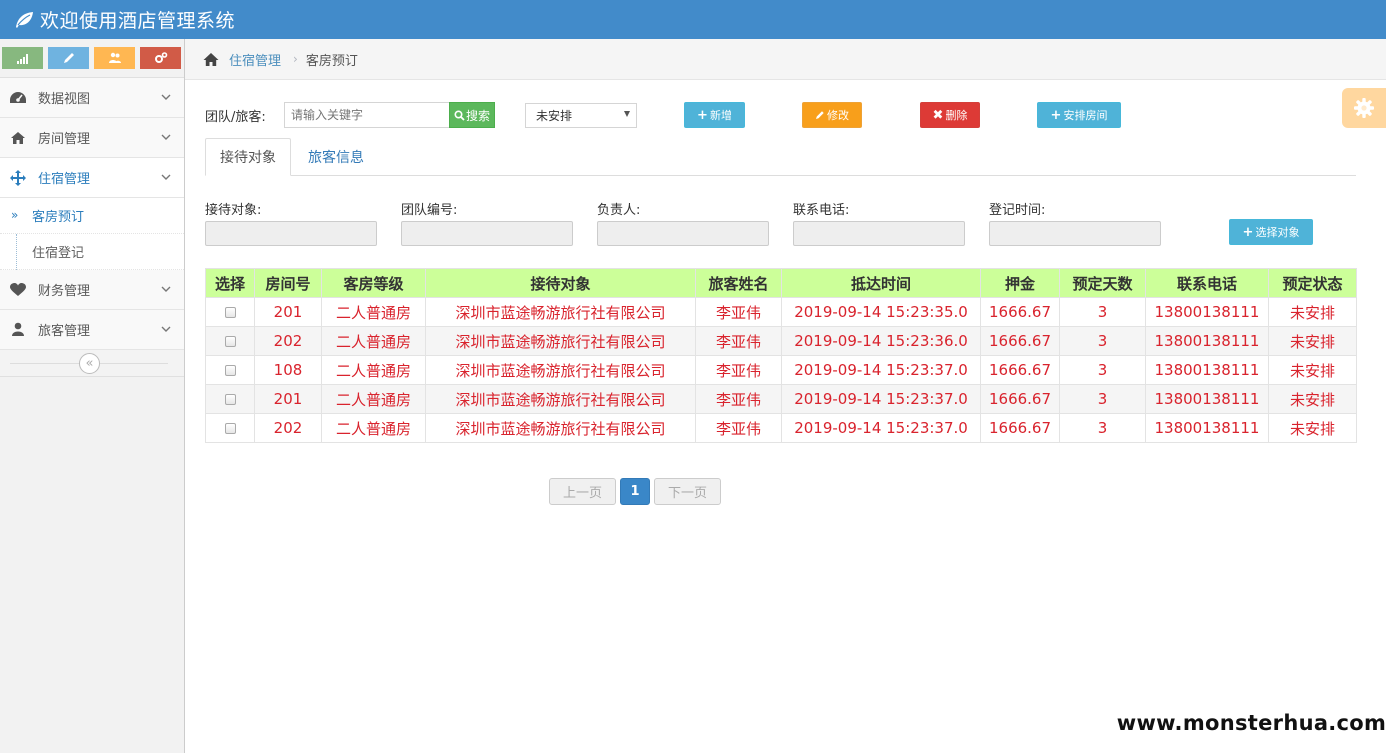  Describe the element at coordinates (1312, 283) in the screenshot. I see `column-header: 预定状态` at that location.